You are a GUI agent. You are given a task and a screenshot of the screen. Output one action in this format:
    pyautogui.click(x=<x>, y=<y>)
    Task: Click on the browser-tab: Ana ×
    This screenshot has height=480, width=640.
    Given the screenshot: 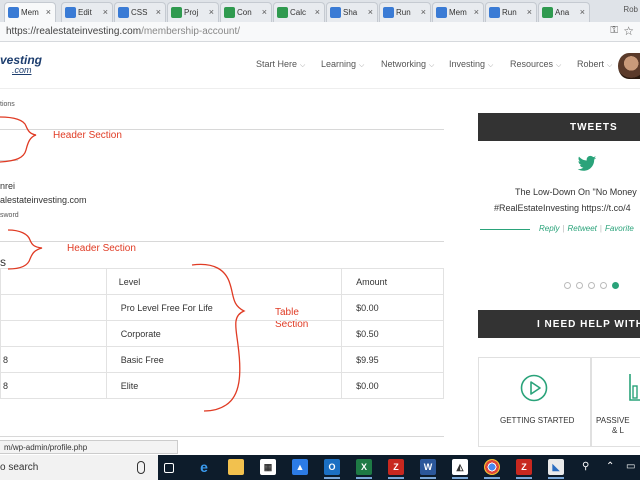 What is the action you would take?
    pyautogui.click(x=564, y=12)
    